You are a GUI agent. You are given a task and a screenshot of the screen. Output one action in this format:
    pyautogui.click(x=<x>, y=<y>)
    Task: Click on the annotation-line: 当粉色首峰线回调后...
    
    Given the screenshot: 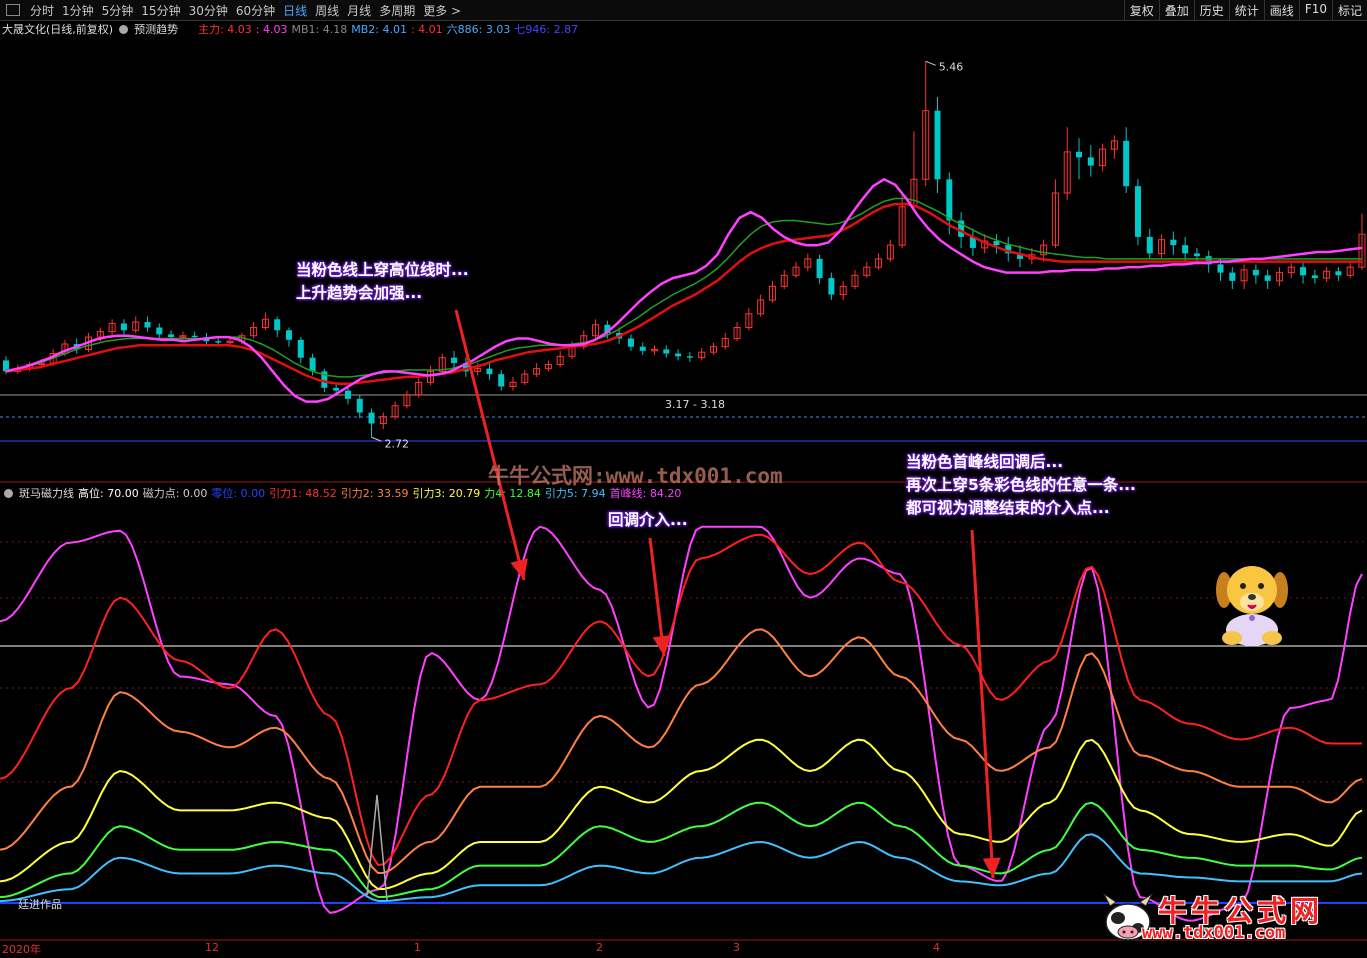 What is the action you would take?
    pyautogui.click(x=985, y=462)
    